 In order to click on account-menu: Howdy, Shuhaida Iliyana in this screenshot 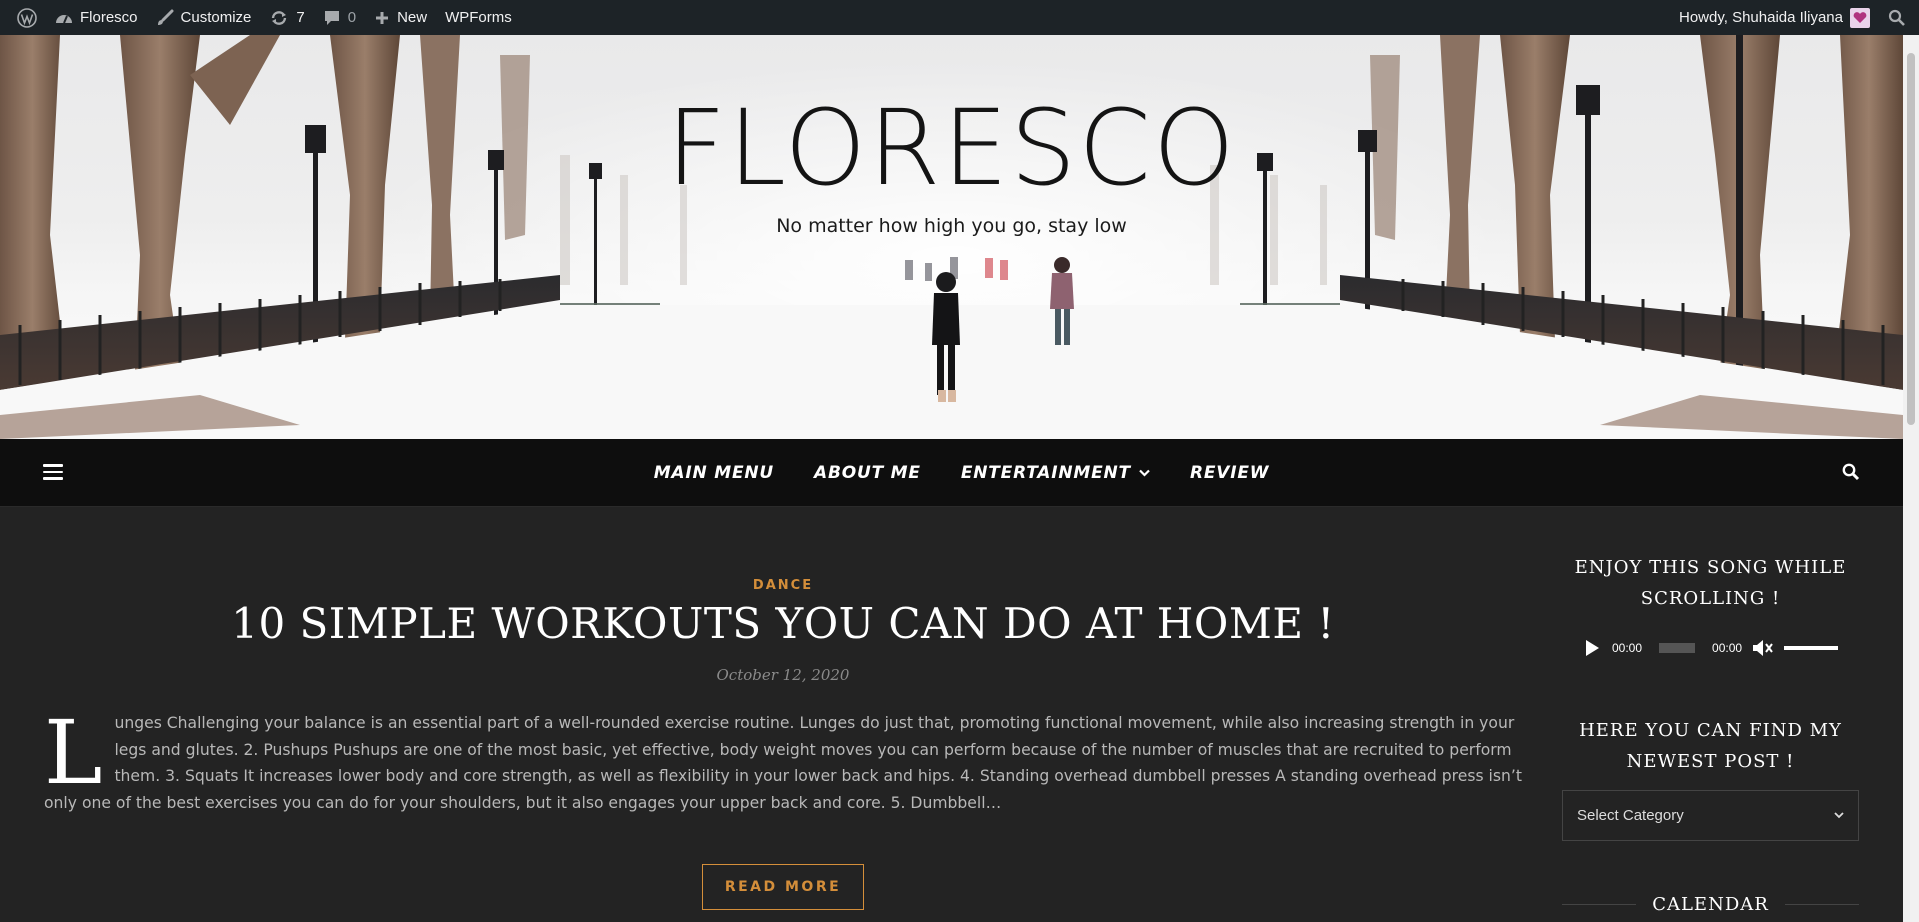, I will do `click(1774, 17)`.